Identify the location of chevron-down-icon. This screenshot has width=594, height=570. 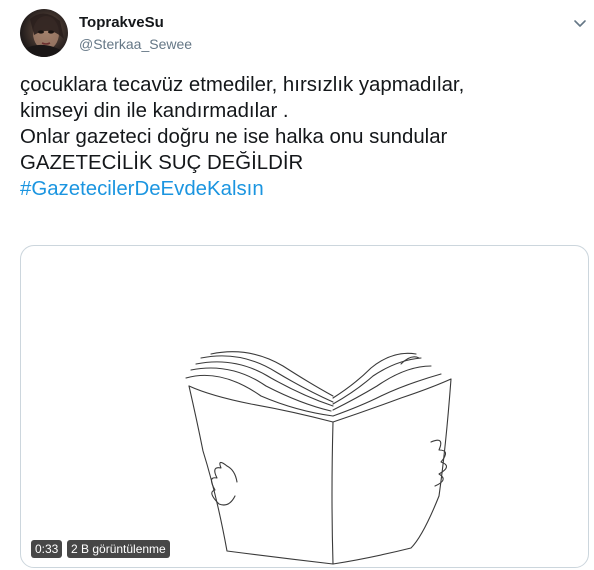
(580, 23).